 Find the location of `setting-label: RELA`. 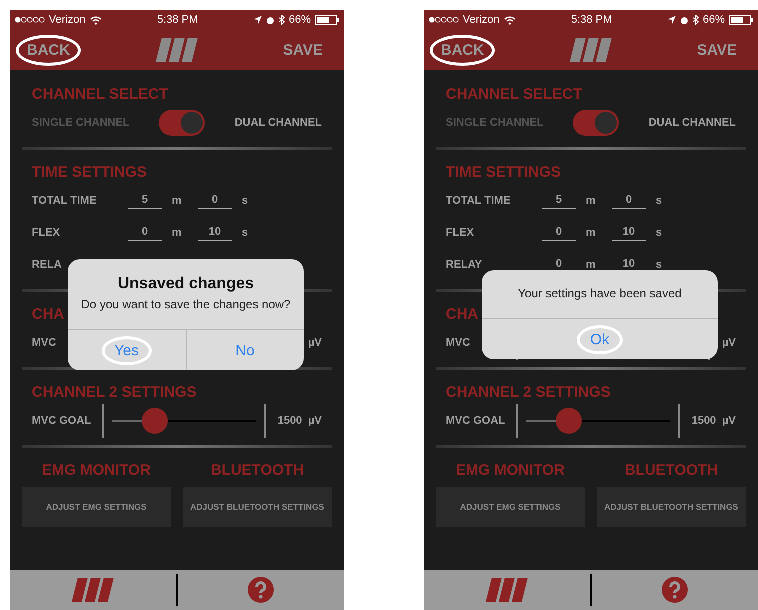

setting-label: RELA is located at coordinates (47, 265).